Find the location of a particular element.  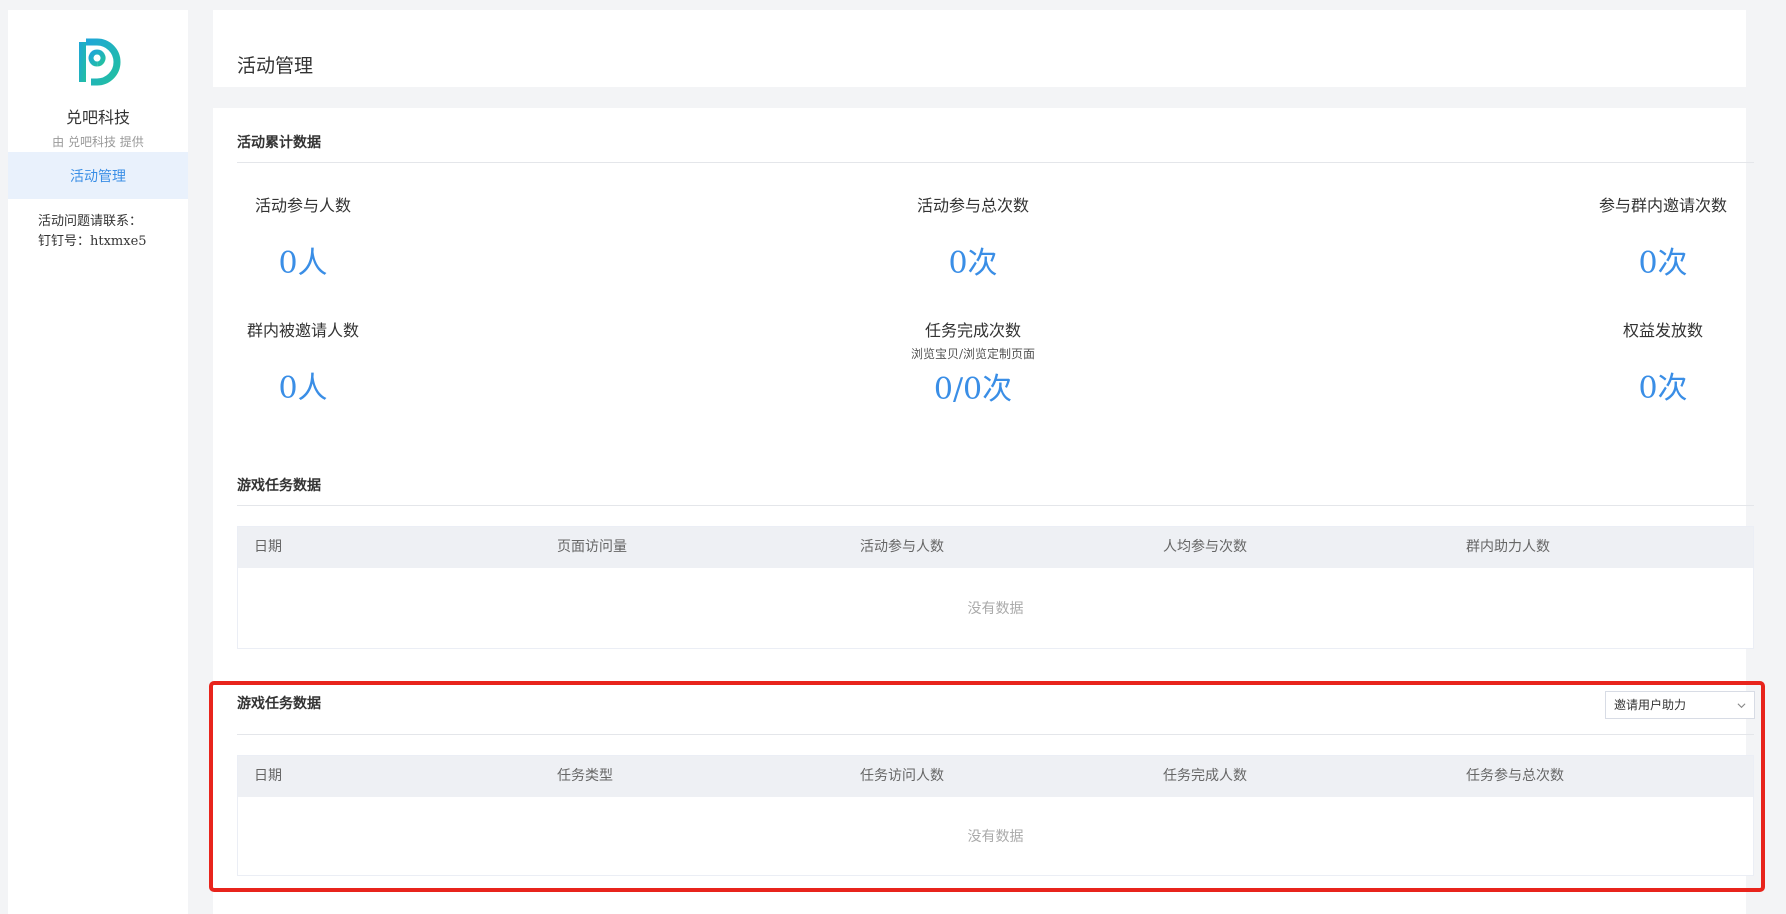

stat-label: 活动参与人数 is located at coordinates (302, 205).